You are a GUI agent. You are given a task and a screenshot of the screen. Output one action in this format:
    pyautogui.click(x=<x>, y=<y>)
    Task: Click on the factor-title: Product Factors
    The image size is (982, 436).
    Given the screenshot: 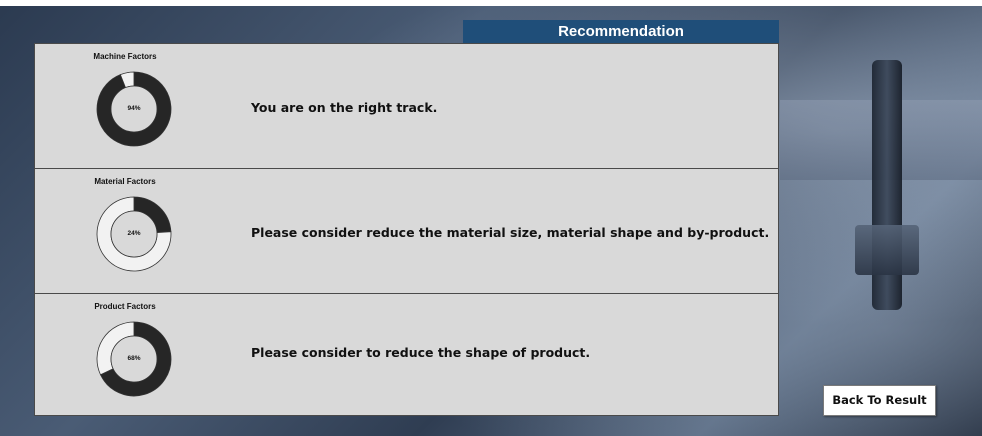 What is the action you would take?
    pyautogui.click(x=125, y=306)
    